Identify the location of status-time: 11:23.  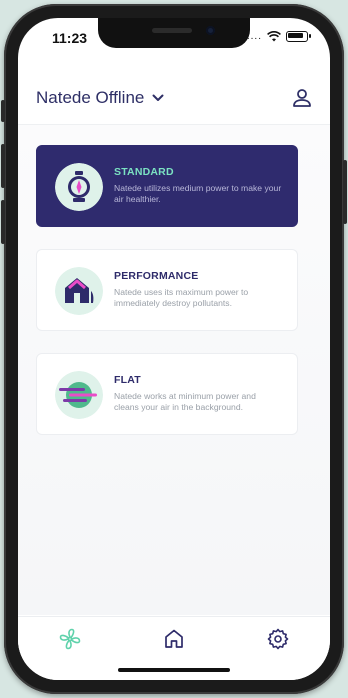
(70, 38).